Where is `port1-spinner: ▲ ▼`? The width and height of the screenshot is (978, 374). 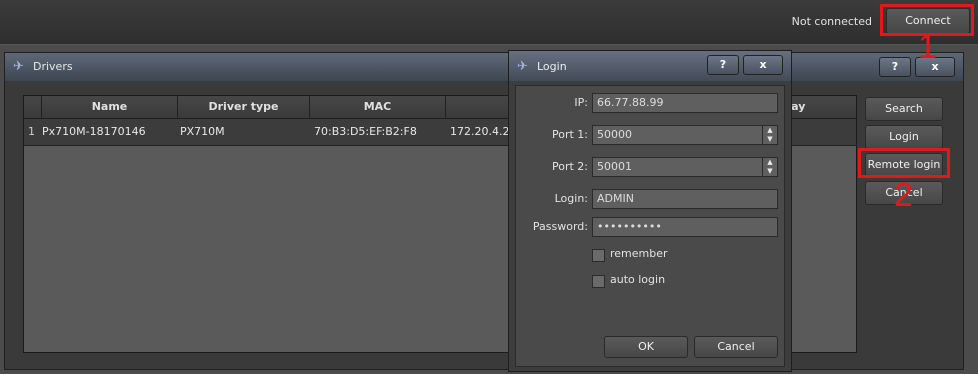
port1-spinner: ▲ ▼ is located at coordinates (769, 135).